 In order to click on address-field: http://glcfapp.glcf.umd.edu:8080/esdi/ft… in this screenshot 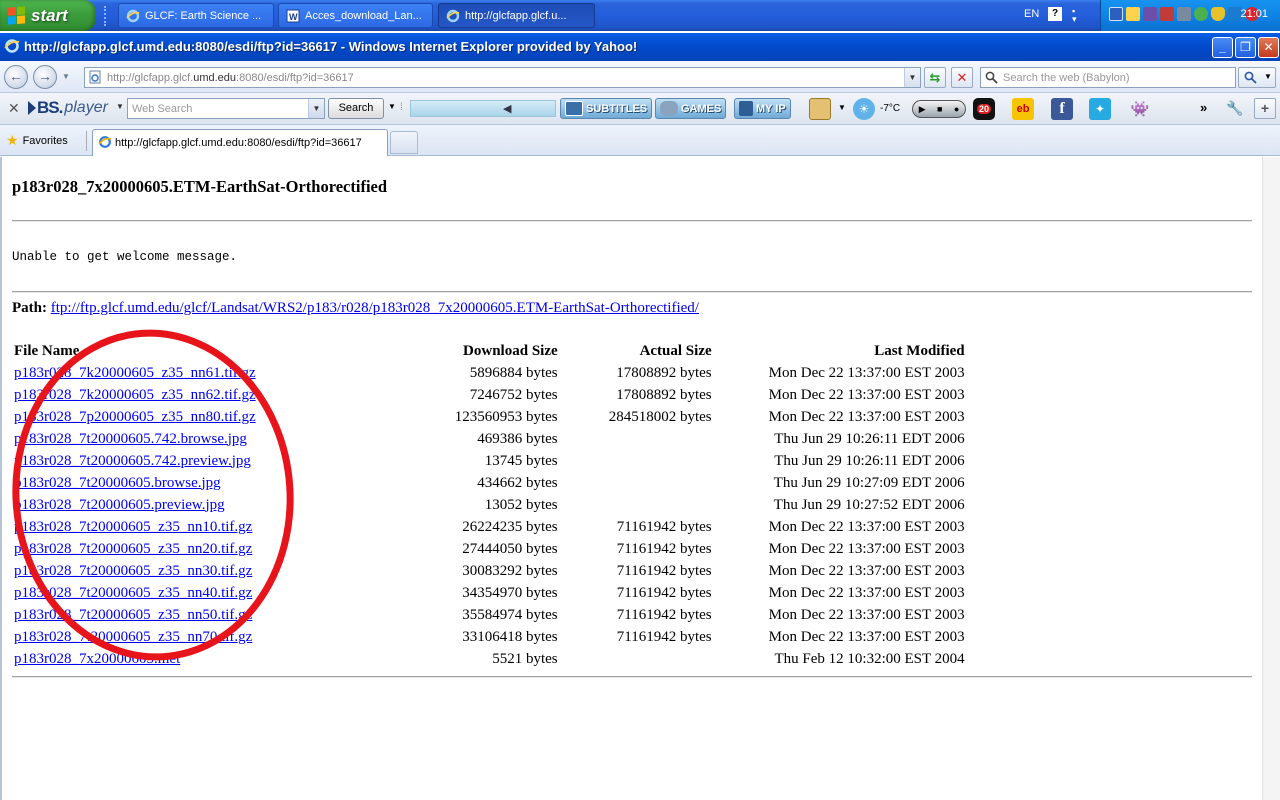, I will do `click(502, 77)`.